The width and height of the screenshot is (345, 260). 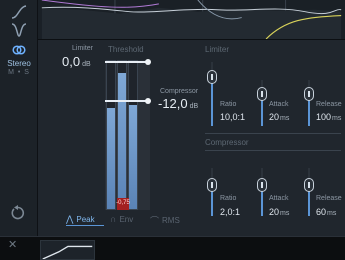 What do you see at coordinates (228, 198) in the screenshot?
I see `compressor-ratio-label: Ratio` at bounding box center [228, 198].